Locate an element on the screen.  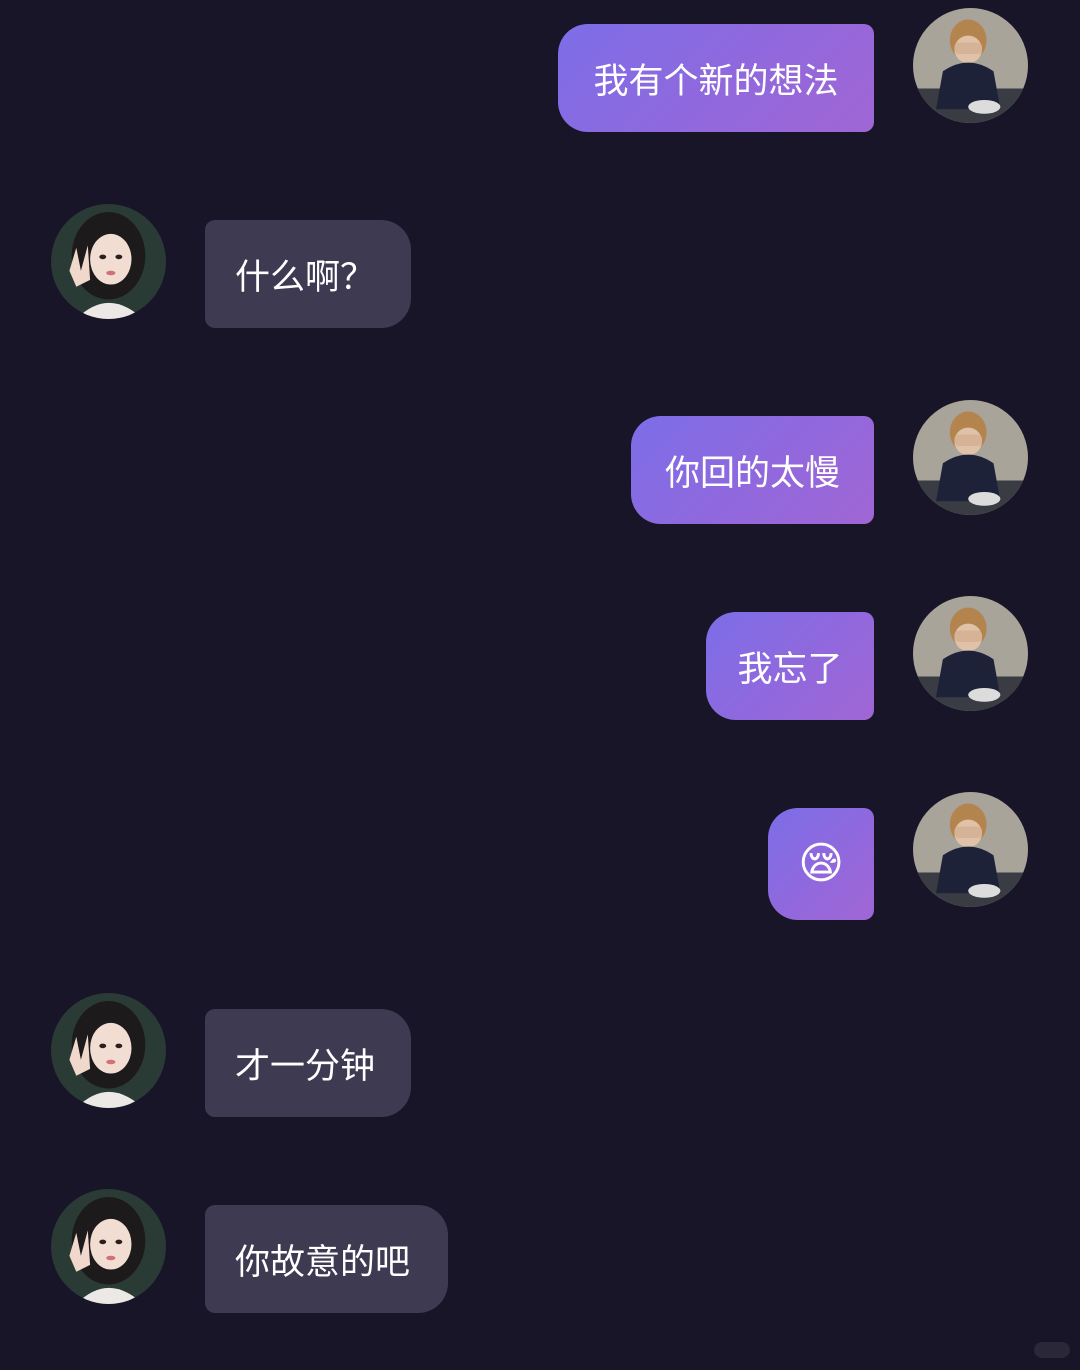
message-text: 才一分钟 is located at coordinates (305, 1066).